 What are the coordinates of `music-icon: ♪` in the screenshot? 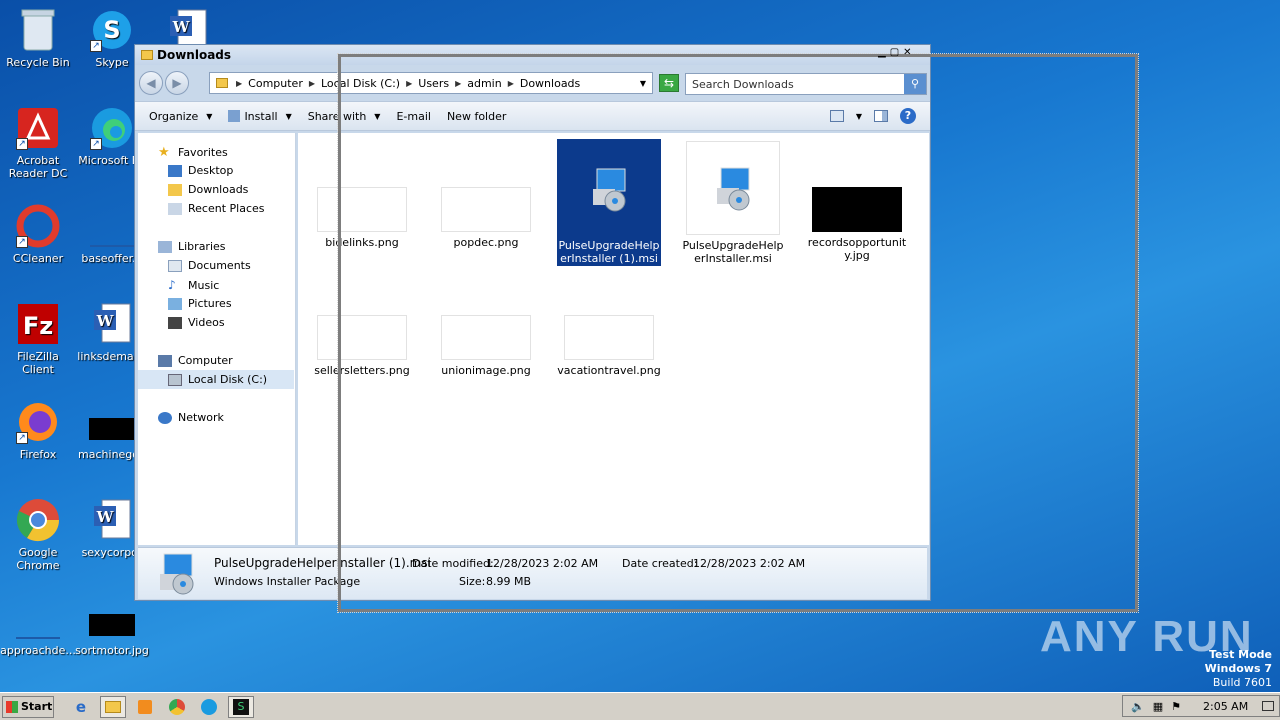 It's located at (172, 285).